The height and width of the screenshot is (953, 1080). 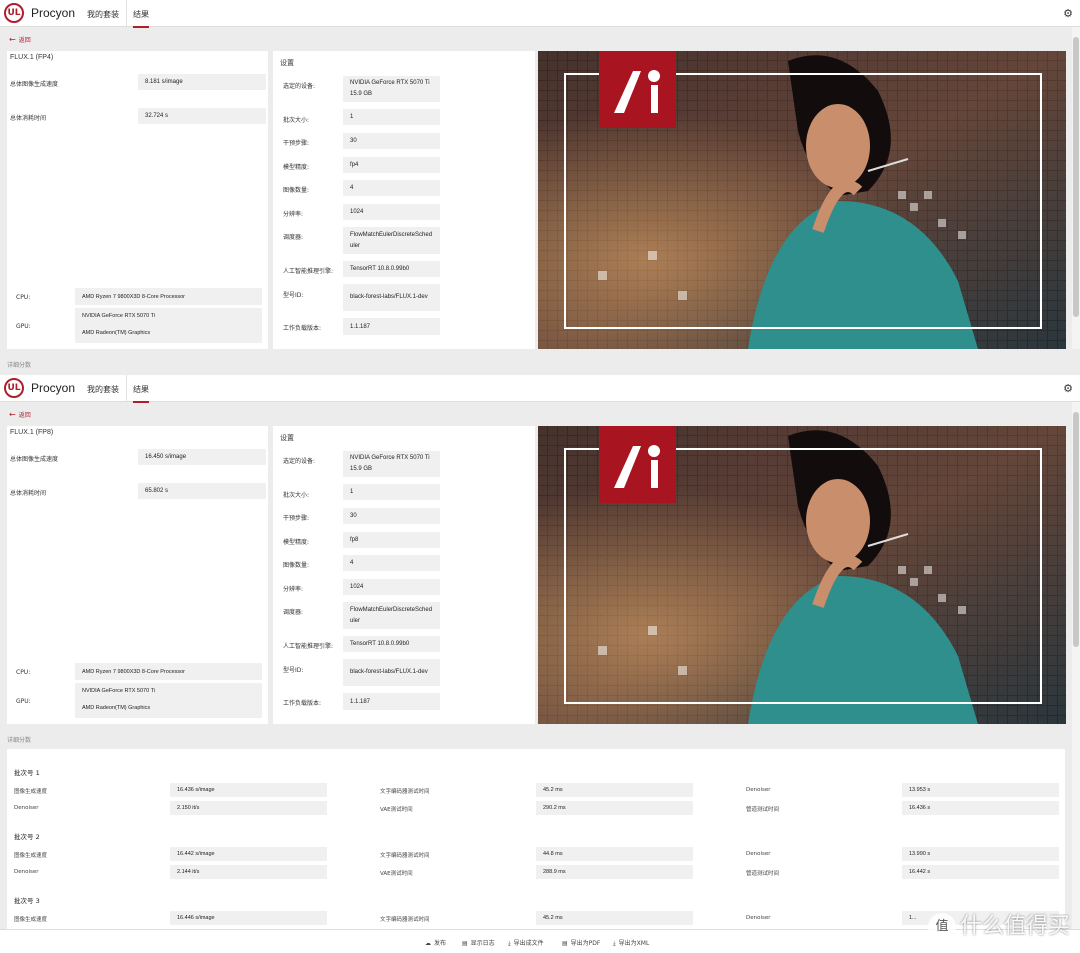 I want to click on metric-label: 管道测试时间, so click(x=763, y=874).